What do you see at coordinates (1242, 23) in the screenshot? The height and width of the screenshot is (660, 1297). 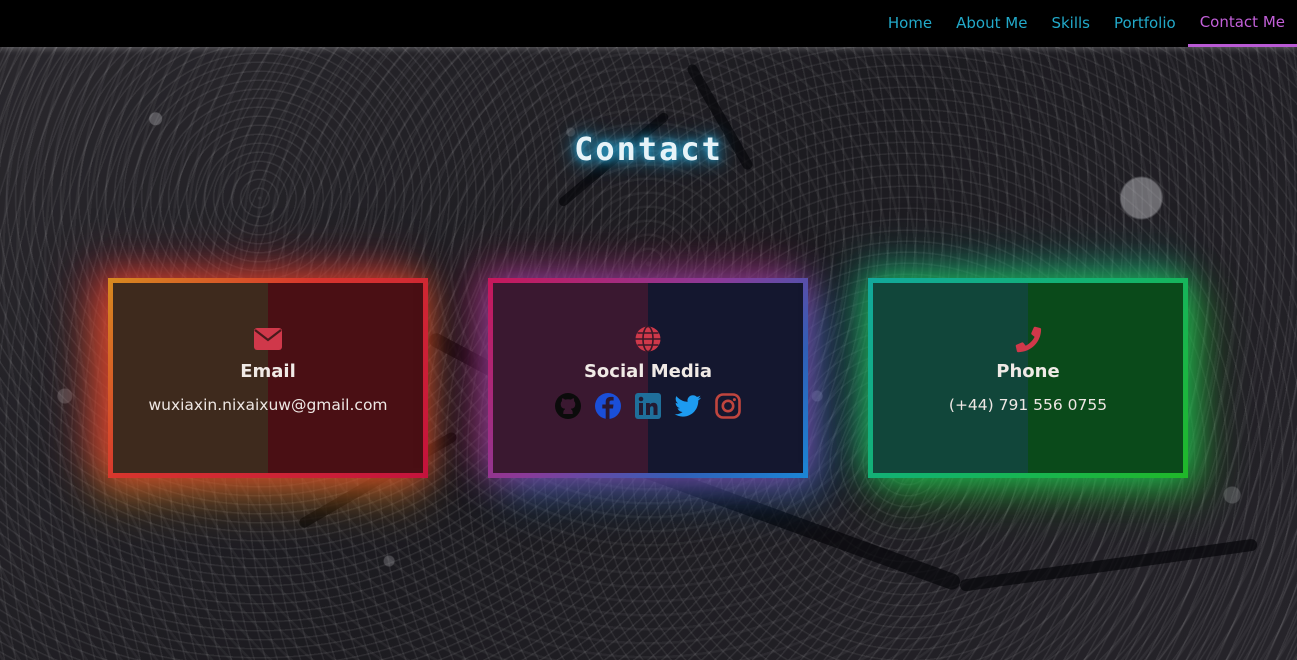 I see `nav-link-contact-me: Contact Me` at bounding box center [1242, 23].